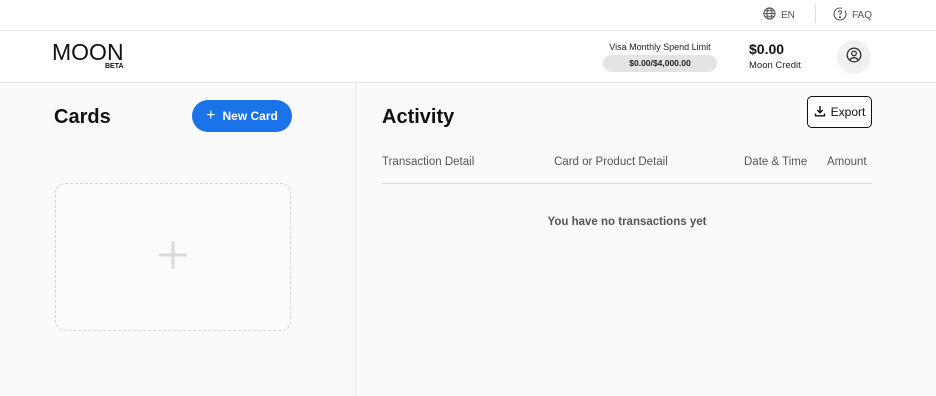 This screenshot has height=396, width=936. Describe the element at coordinates (769, 15) in the screenshot. I see `globe-icon` at that location.